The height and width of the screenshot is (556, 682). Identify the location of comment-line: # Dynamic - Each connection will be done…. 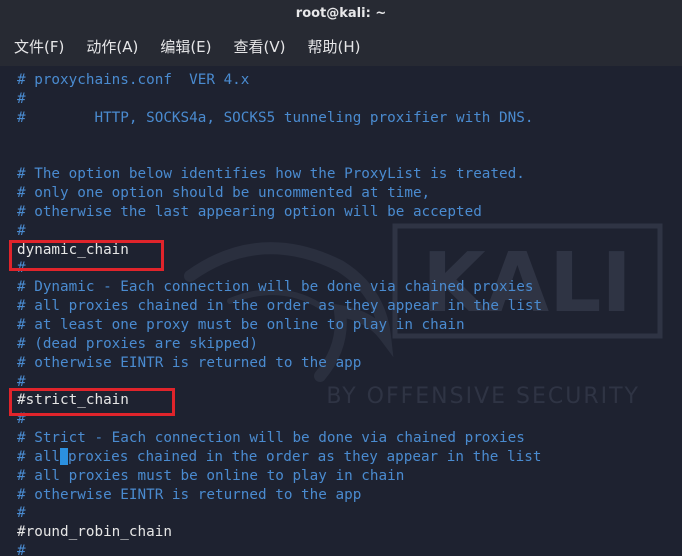
(275, 287).